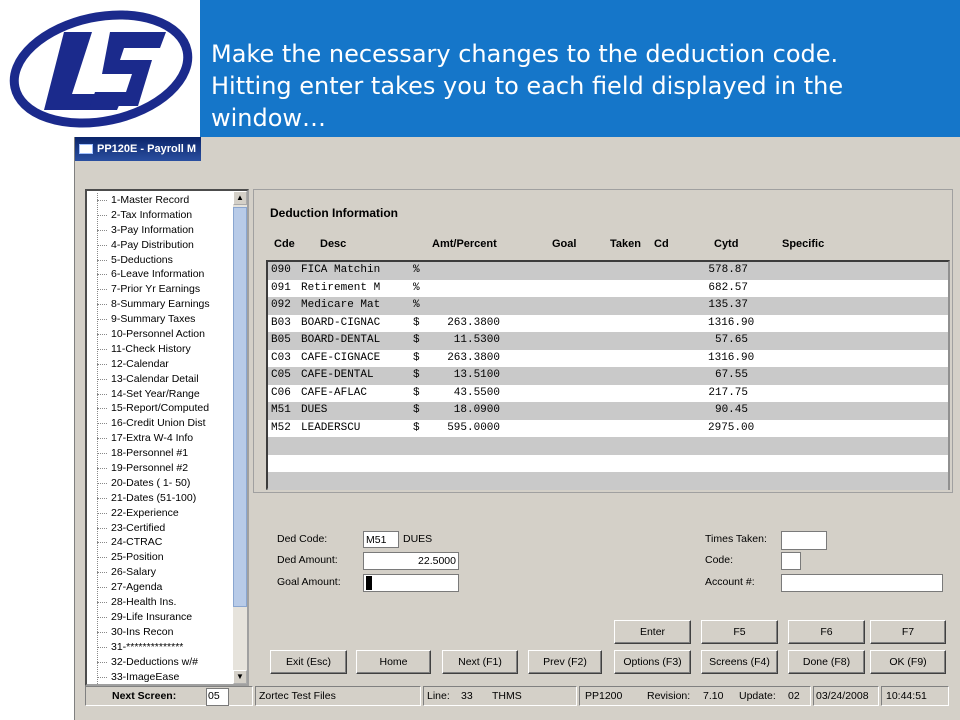  I want to click on cell-desc: BOARD-DENTAL, so click(341, 340).